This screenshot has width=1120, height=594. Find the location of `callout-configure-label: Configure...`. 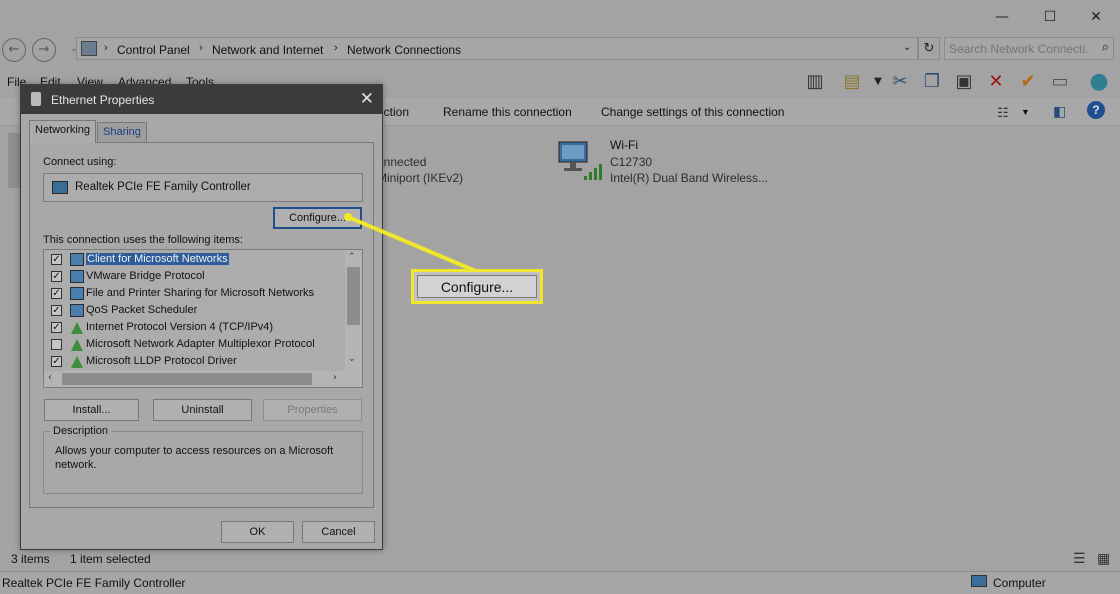

callout-configure-label: Configure... is located at coordinates (477, 286).